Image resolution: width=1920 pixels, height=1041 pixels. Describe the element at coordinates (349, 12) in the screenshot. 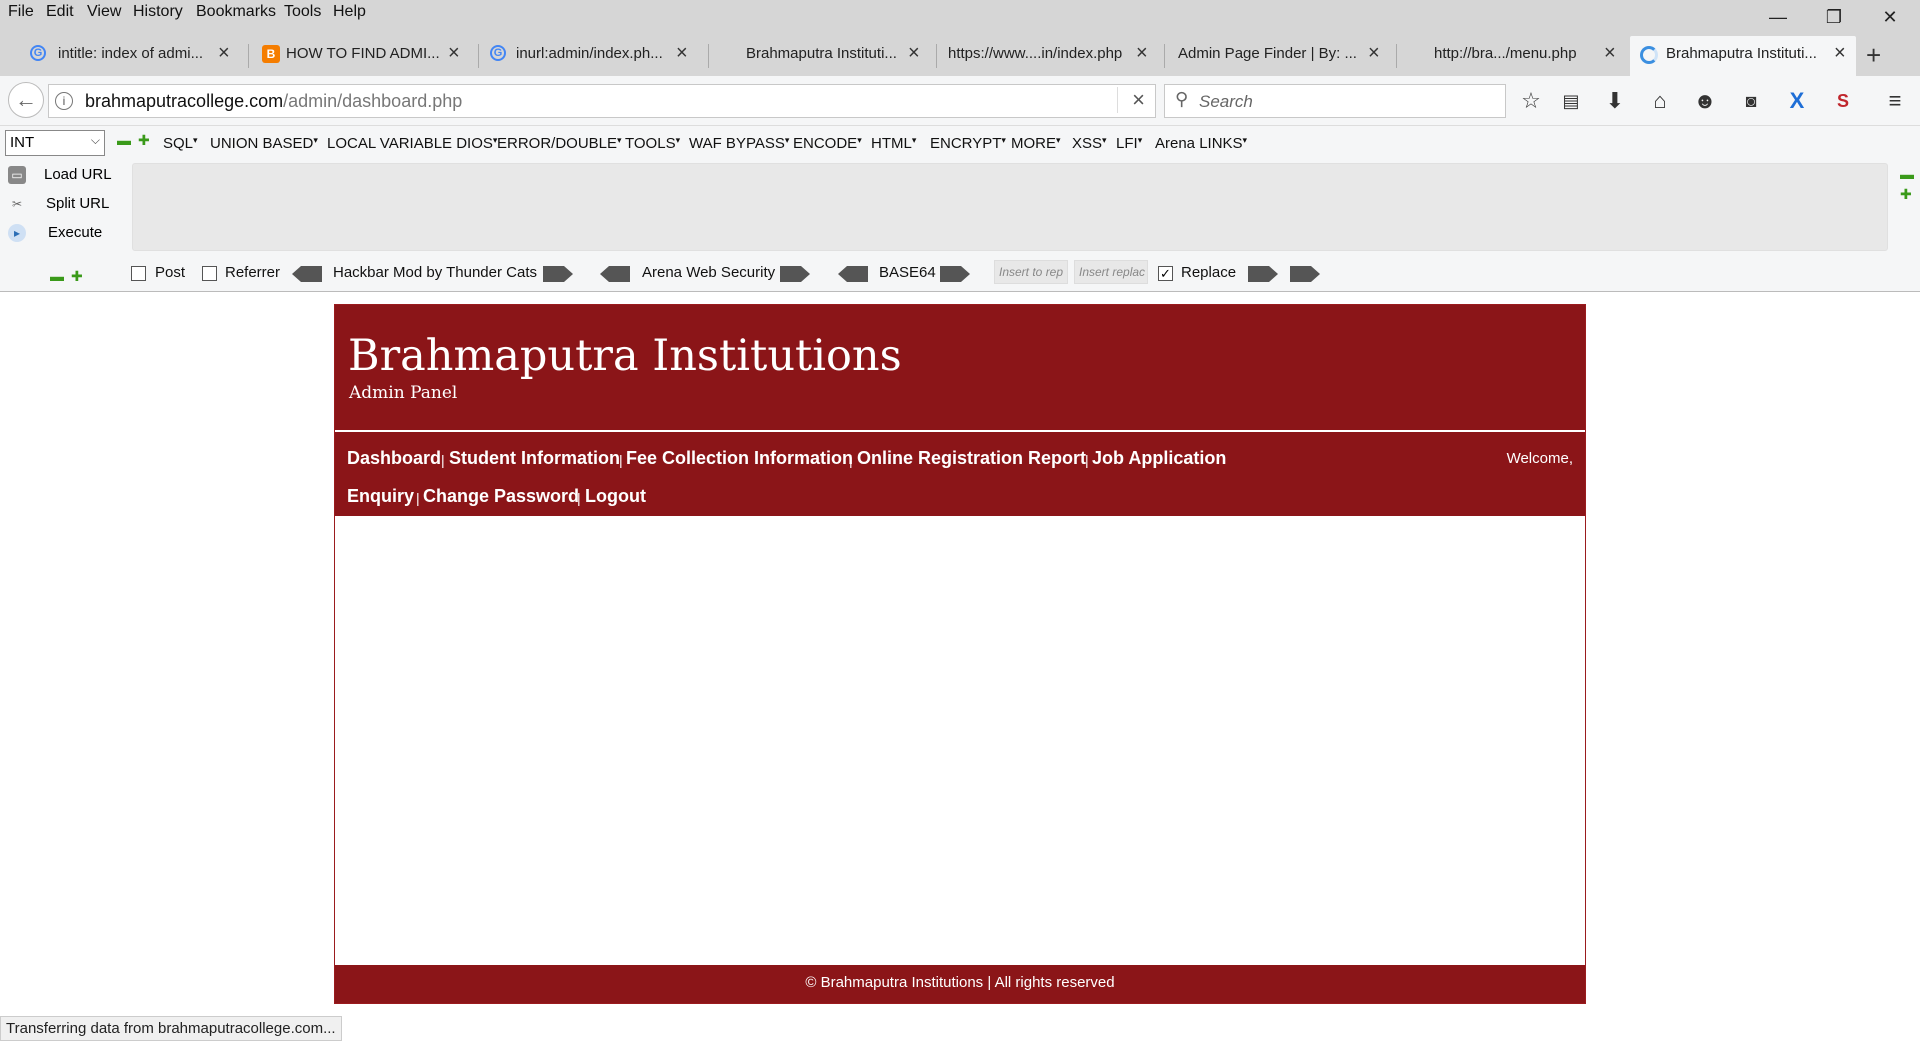

I see `menu-help: Help` at that location.